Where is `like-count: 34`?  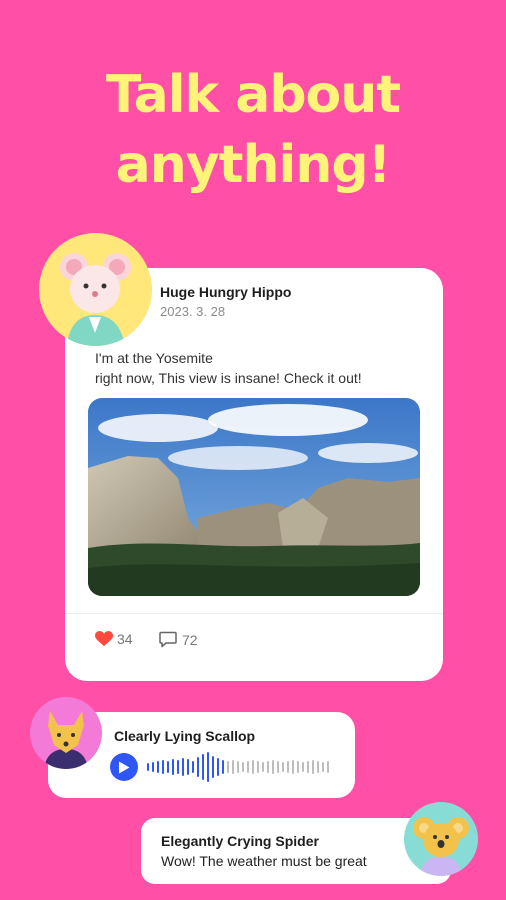
like-count: 34 is located at coordinates (125, 639).